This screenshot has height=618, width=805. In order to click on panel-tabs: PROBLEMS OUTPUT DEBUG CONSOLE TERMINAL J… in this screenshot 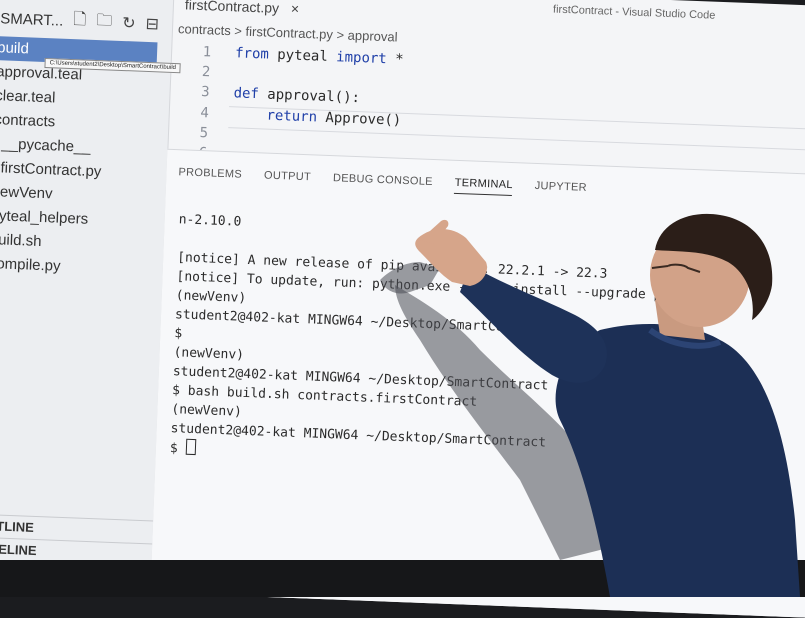, I will do `click(382, 182)`.